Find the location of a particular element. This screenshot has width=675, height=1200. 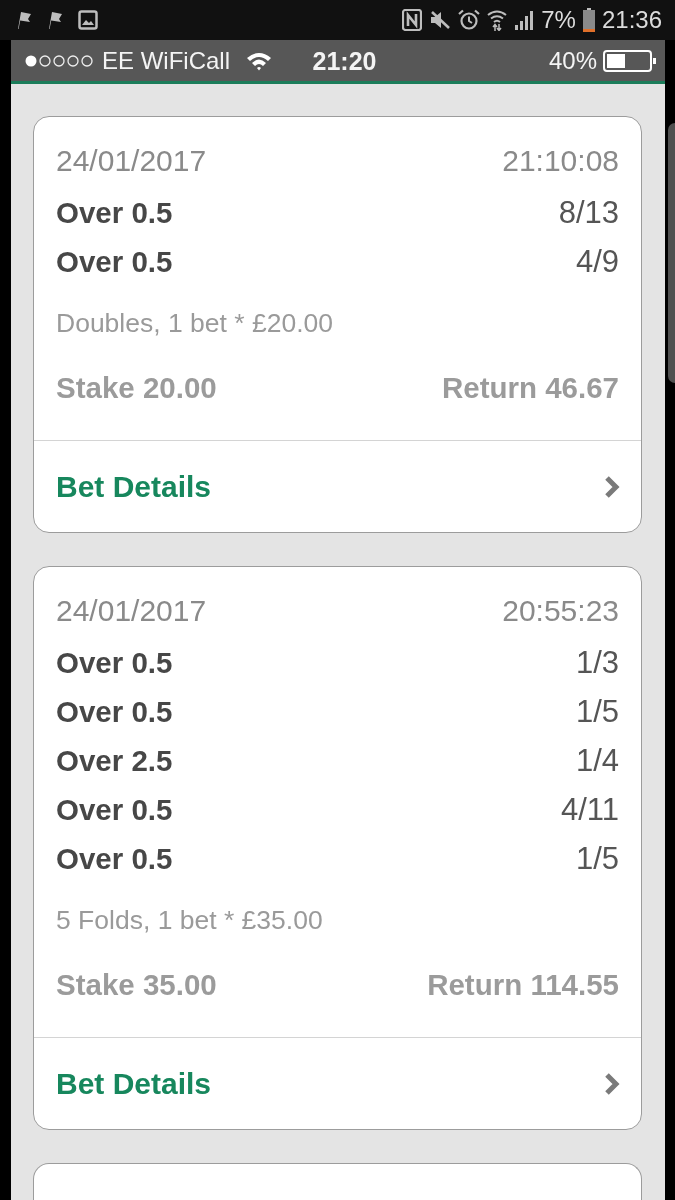

battery-percent: 40% is located at coordinates (572, 60).